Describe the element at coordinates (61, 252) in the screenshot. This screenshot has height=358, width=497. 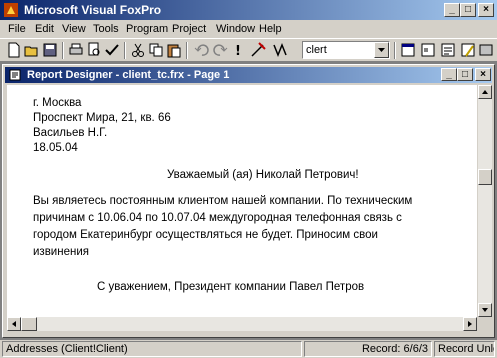
I see `report-body-line: извинения` at that location.